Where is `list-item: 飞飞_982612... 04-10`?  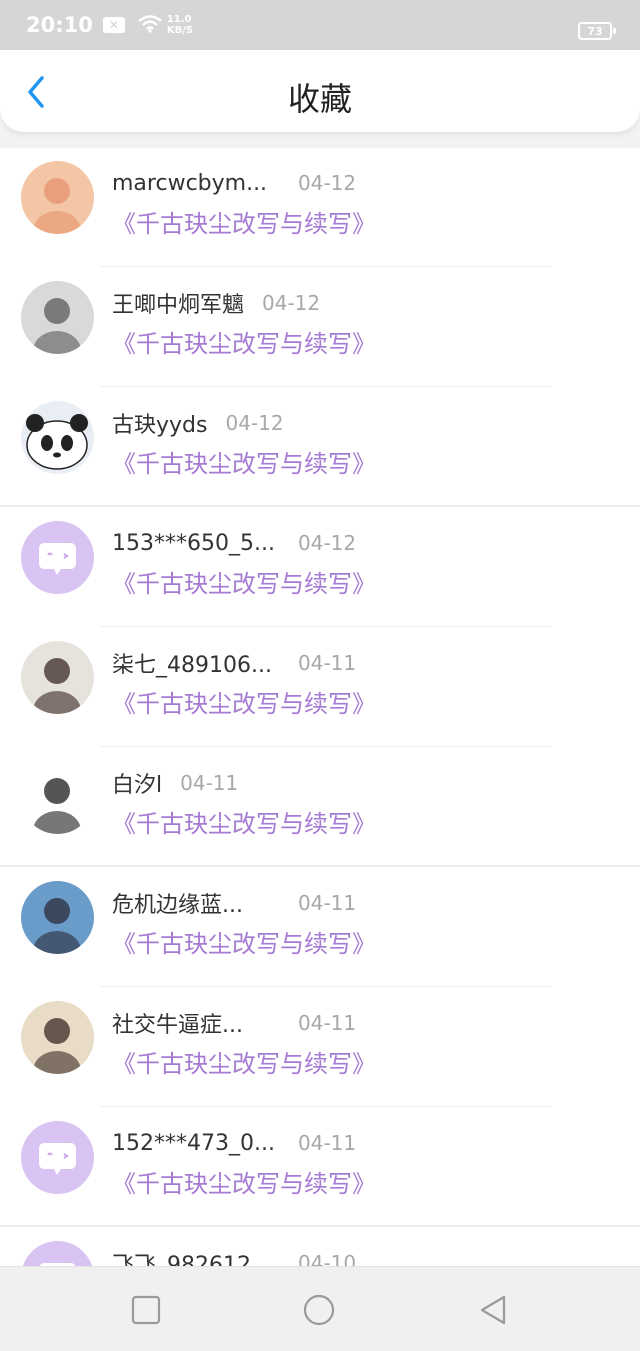 list-item: 飞飞_982612... 04-10 is located at coordinates (320, 1247).